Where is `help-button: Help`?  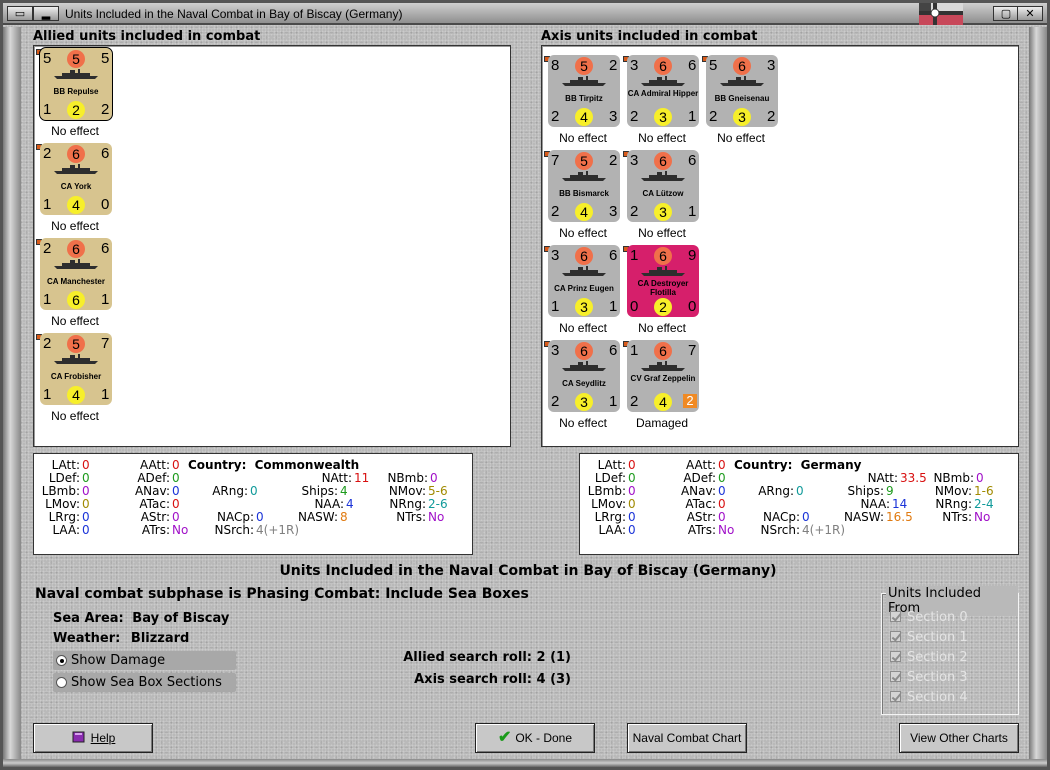
help-button: Help is located at coordinates (93, 738).